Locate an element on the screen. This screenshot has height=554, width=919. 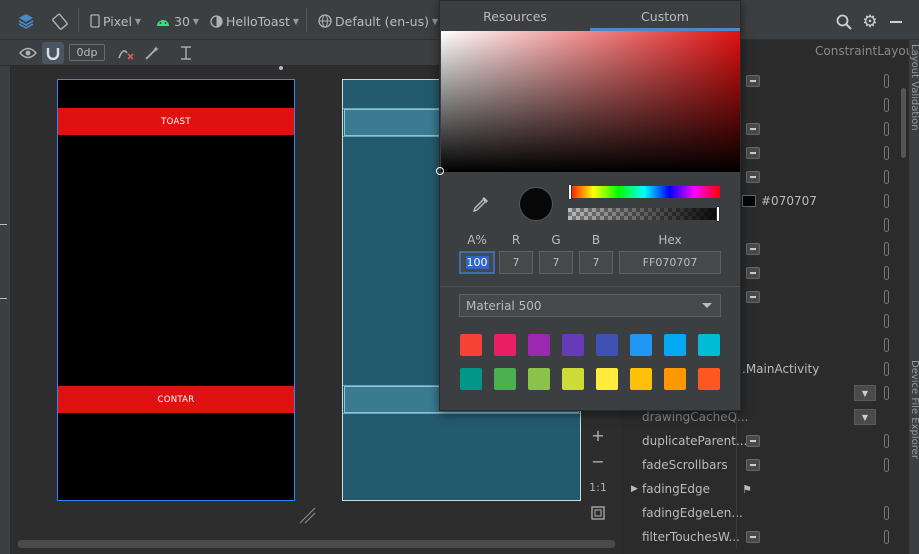
device-file-explorer-tab: Device File Explorer is located at coordinates (914, 409).